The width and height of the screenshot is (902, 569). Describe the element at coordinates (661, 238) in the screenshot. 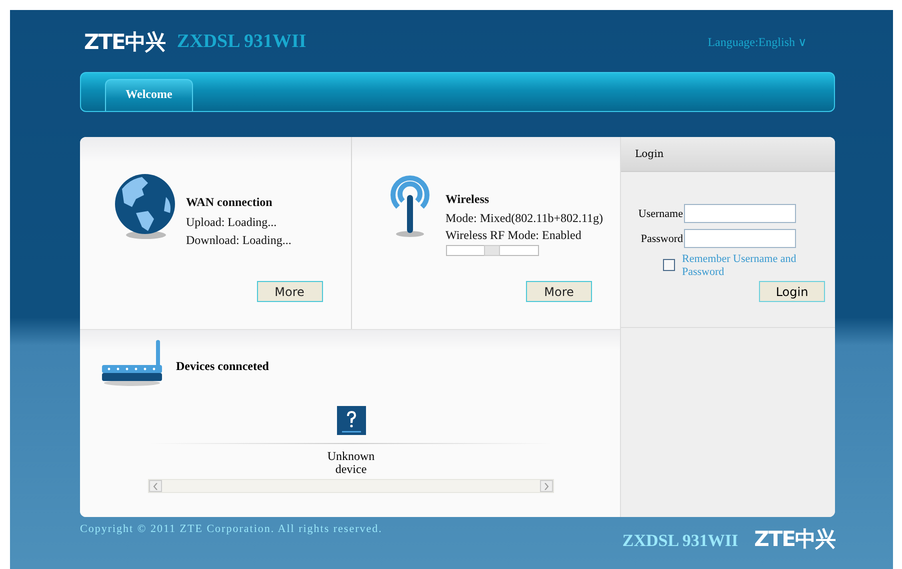

I see `field-label: Password` at that location.